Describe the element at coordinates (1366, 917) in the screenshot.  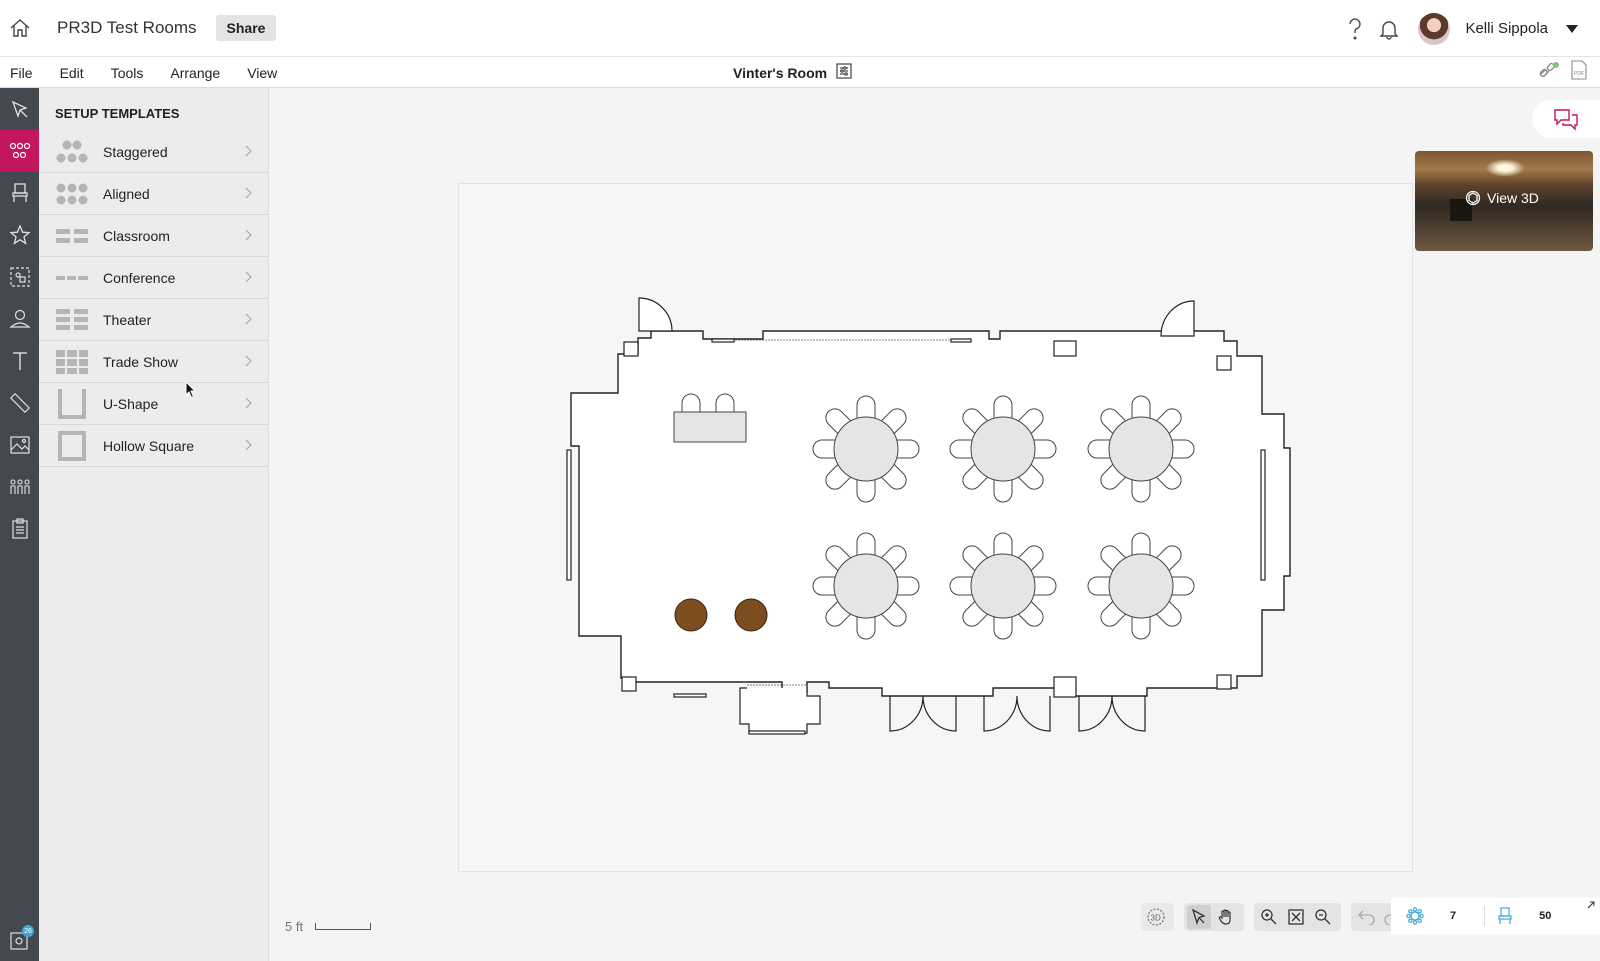
I see `undo-button` at that location.